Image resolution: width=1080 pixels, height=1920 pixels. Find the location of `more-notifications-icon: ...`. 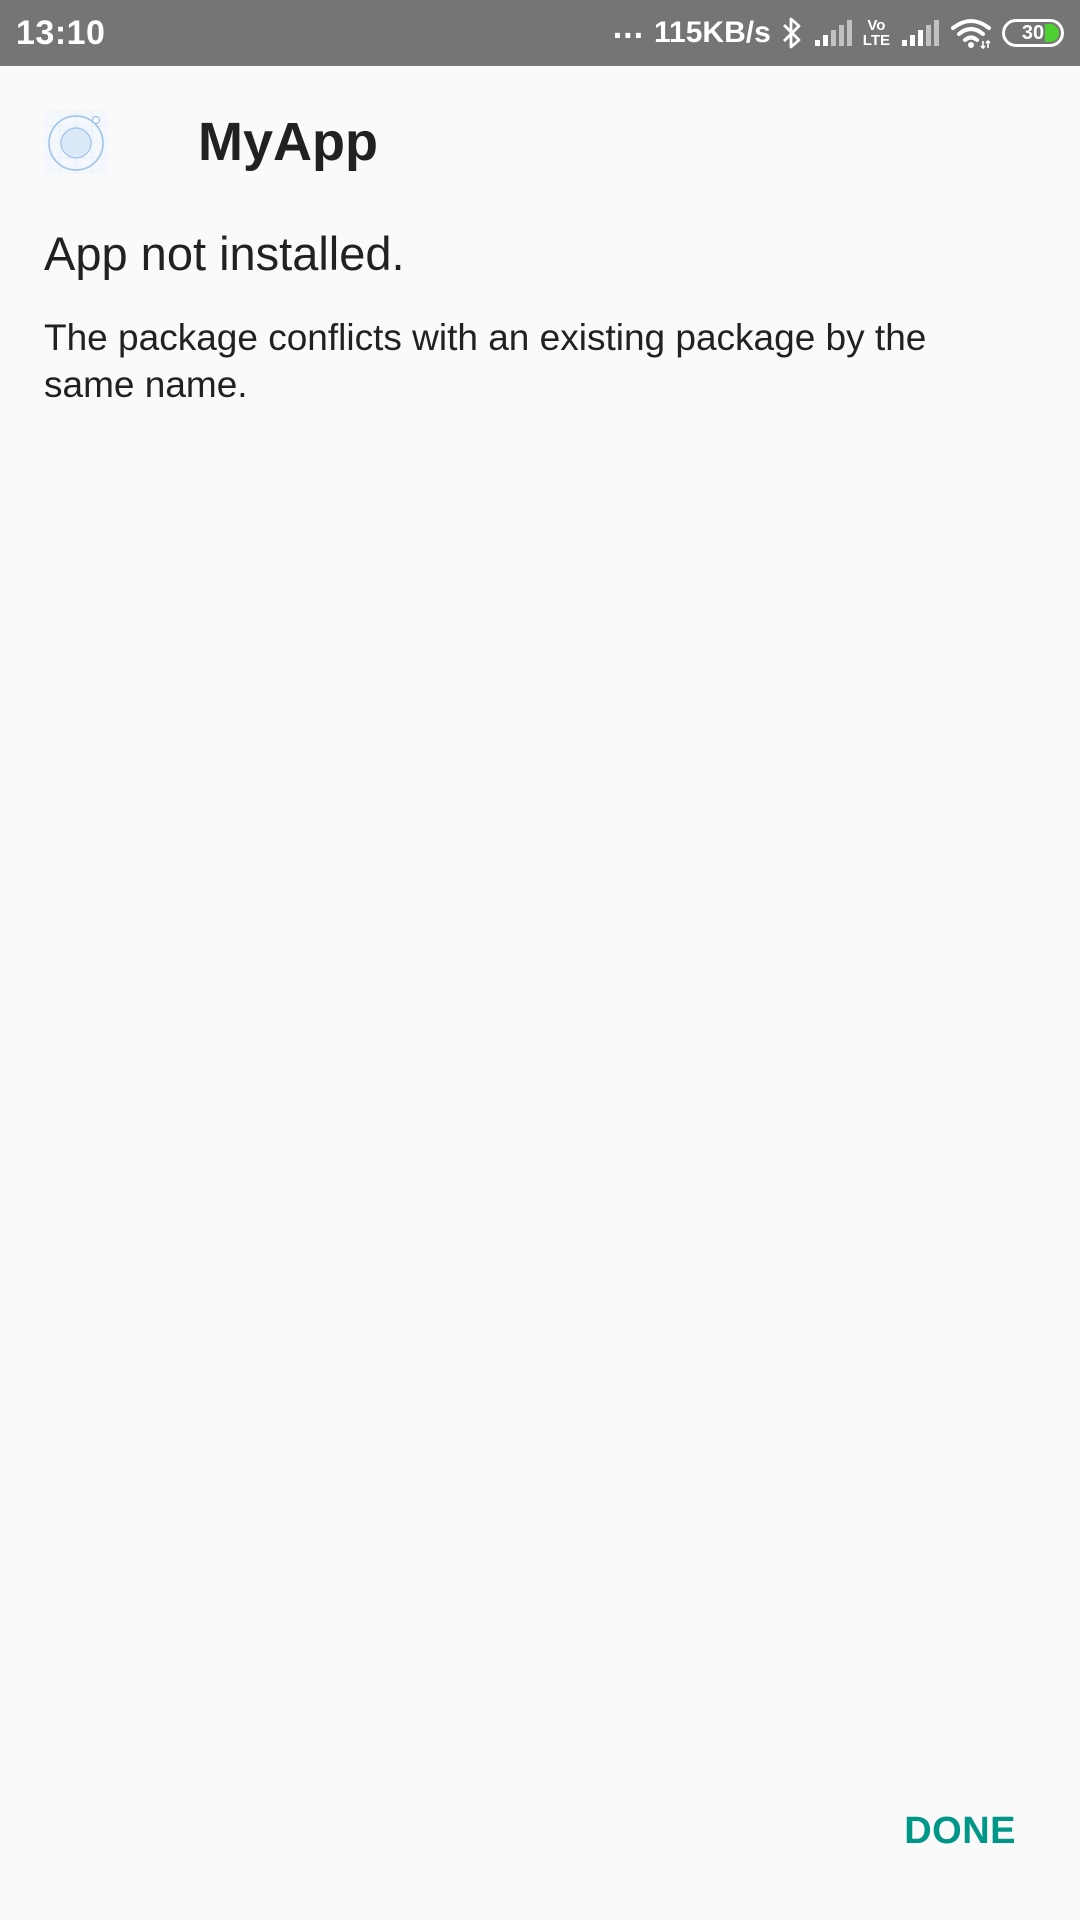

more-notifications-icon: ... is located at coordinates (628, 27).